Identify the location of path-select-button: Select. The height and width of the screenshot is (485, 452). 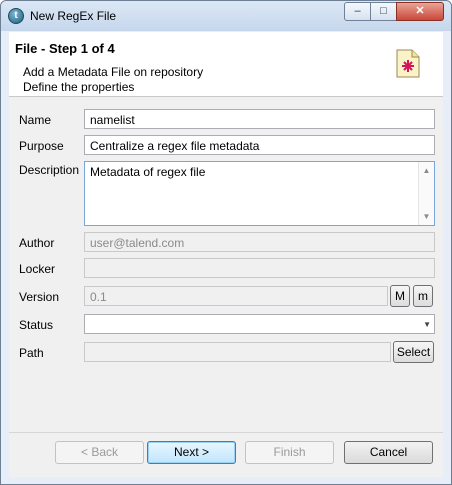
(413, 352).